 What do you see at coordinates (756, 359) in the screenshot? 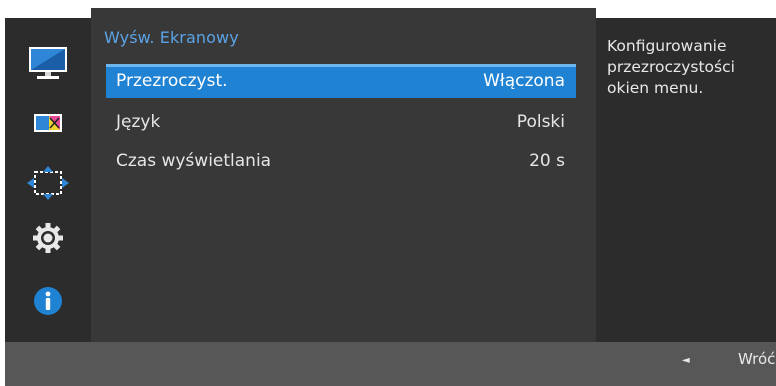
I see `back-button: Wróć` at bounding box center [756, 359].